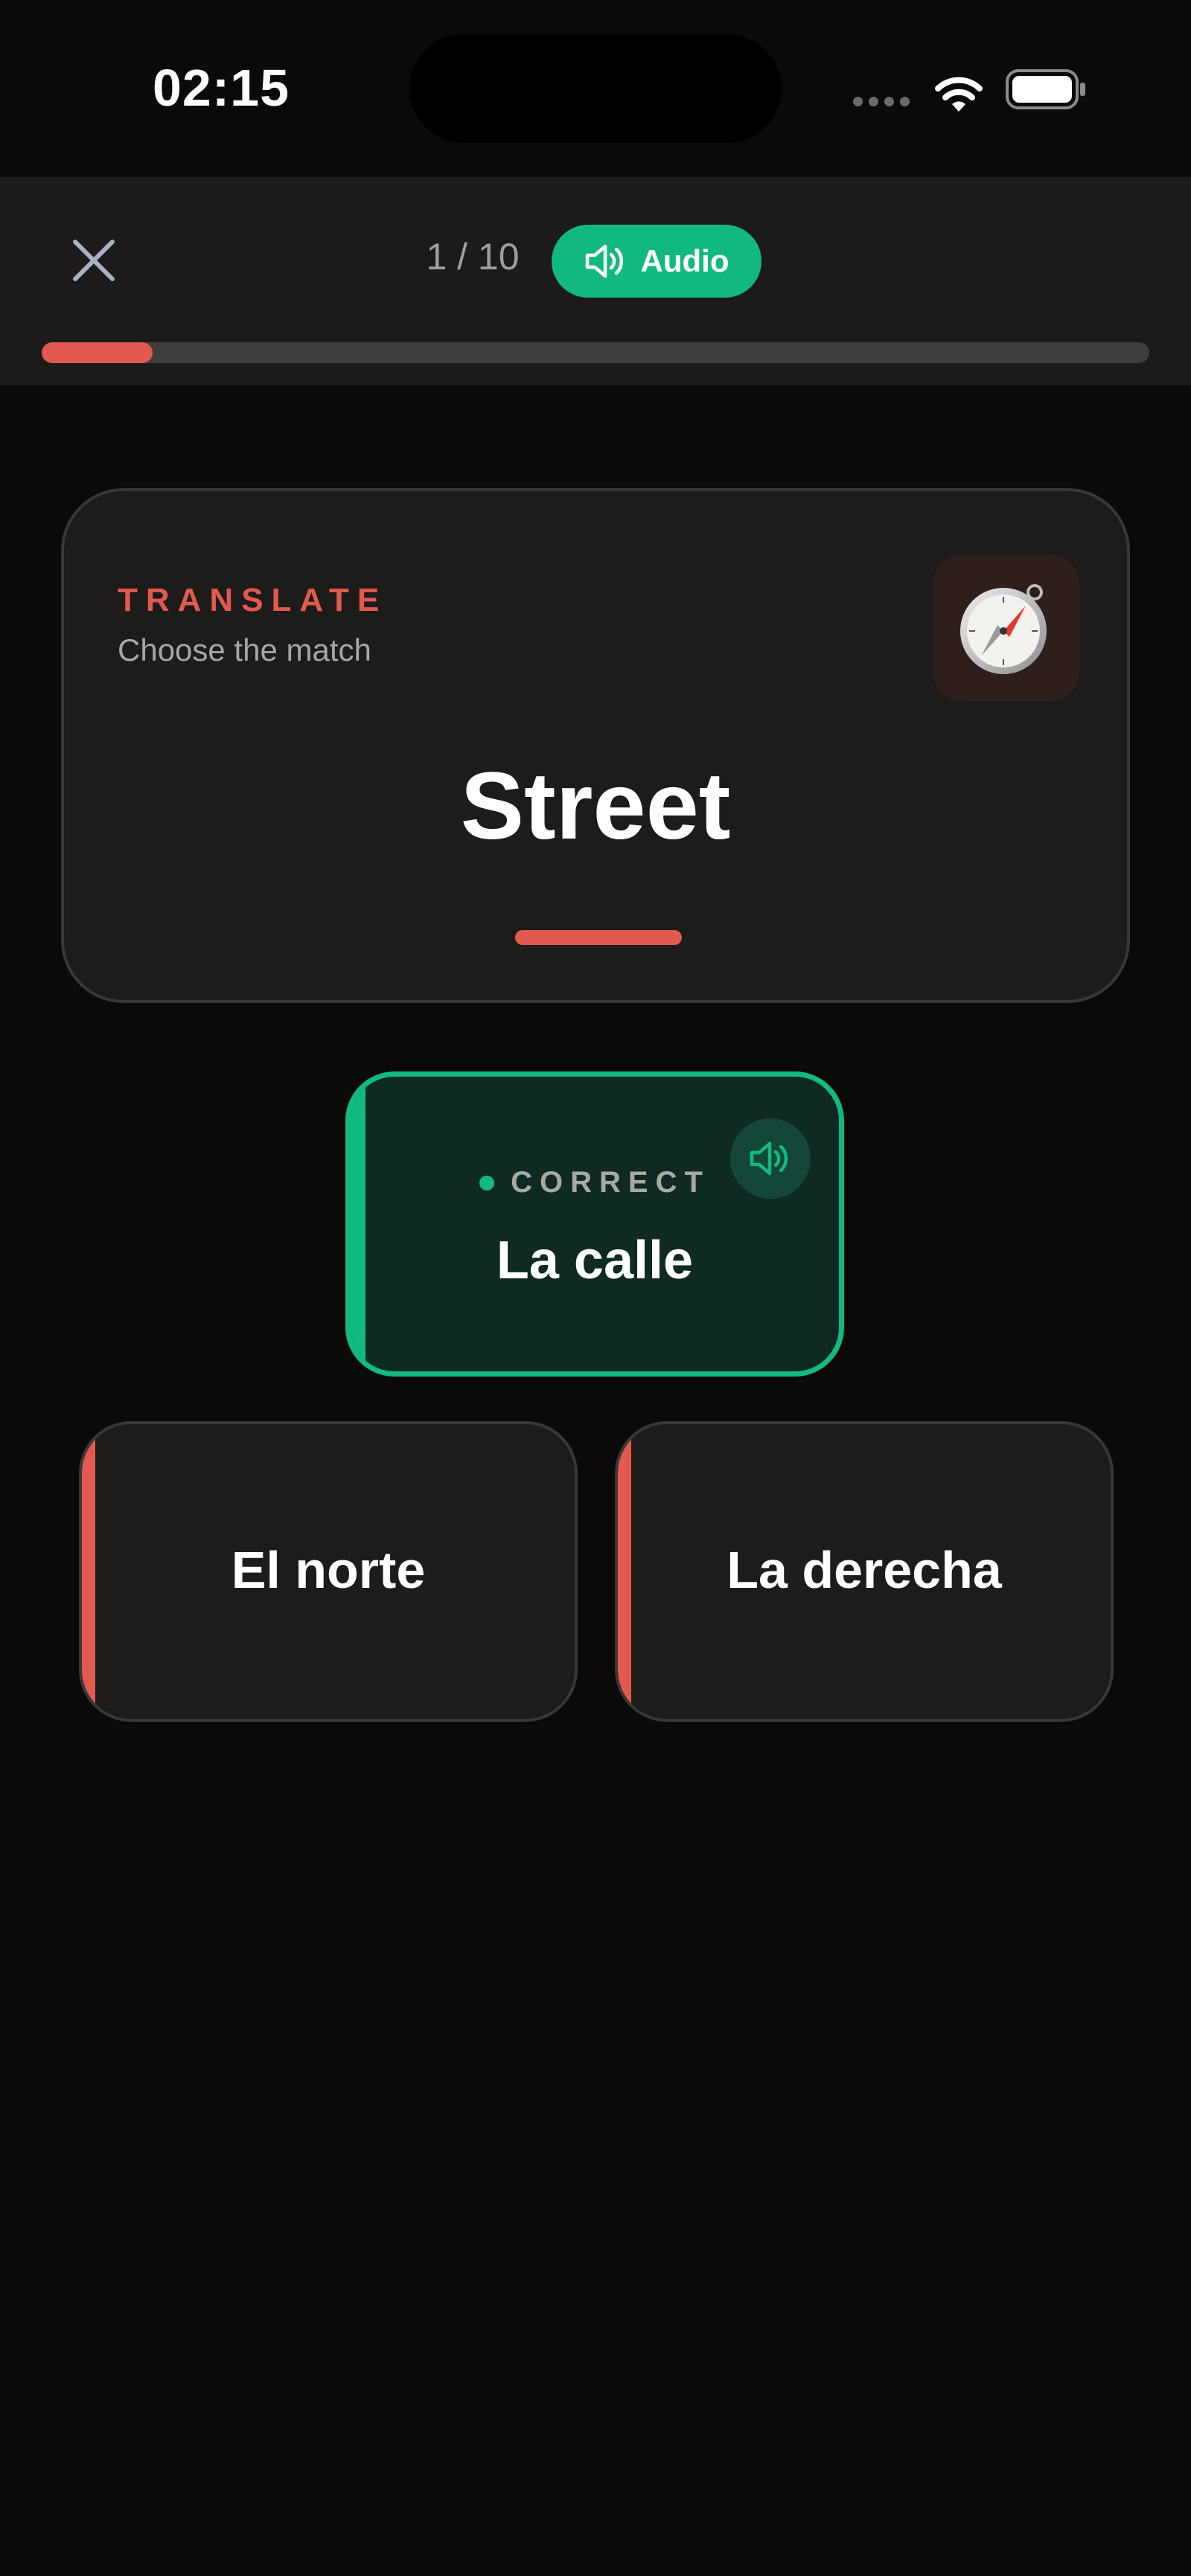  What do you see at coordinates (595, 806) in the screenshot?
I see `prompt-word: Street` at bounding box center [595, 806].